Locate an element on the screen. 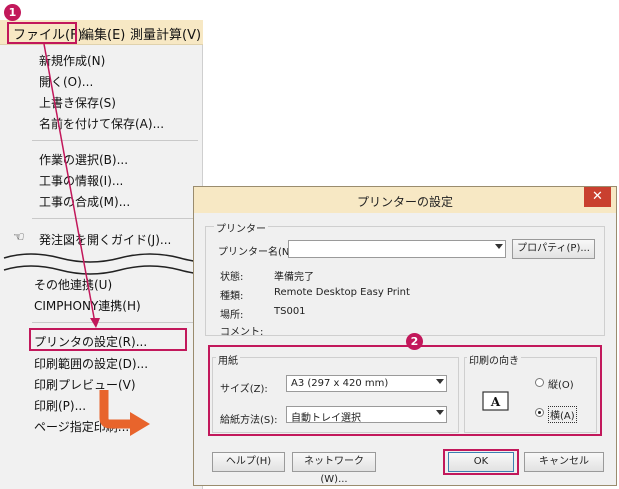 This screenshot has height=489, width=619. orange-arrow-icon is located at coordinates (124, 413).